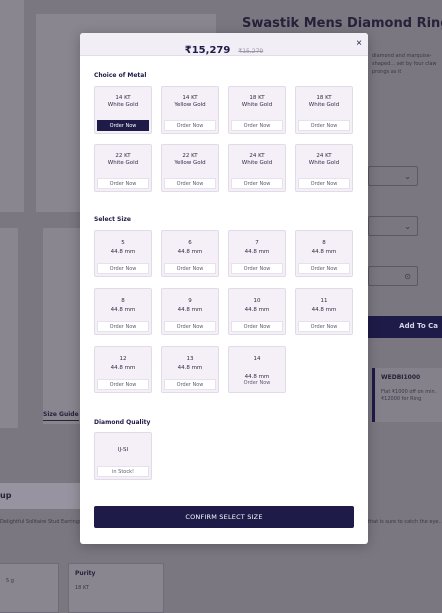 This screenshot has width=442, height=613. Describe the element at coordinates (62, 326) in the screenshot. I see `product-thumbnail-main` at that location.